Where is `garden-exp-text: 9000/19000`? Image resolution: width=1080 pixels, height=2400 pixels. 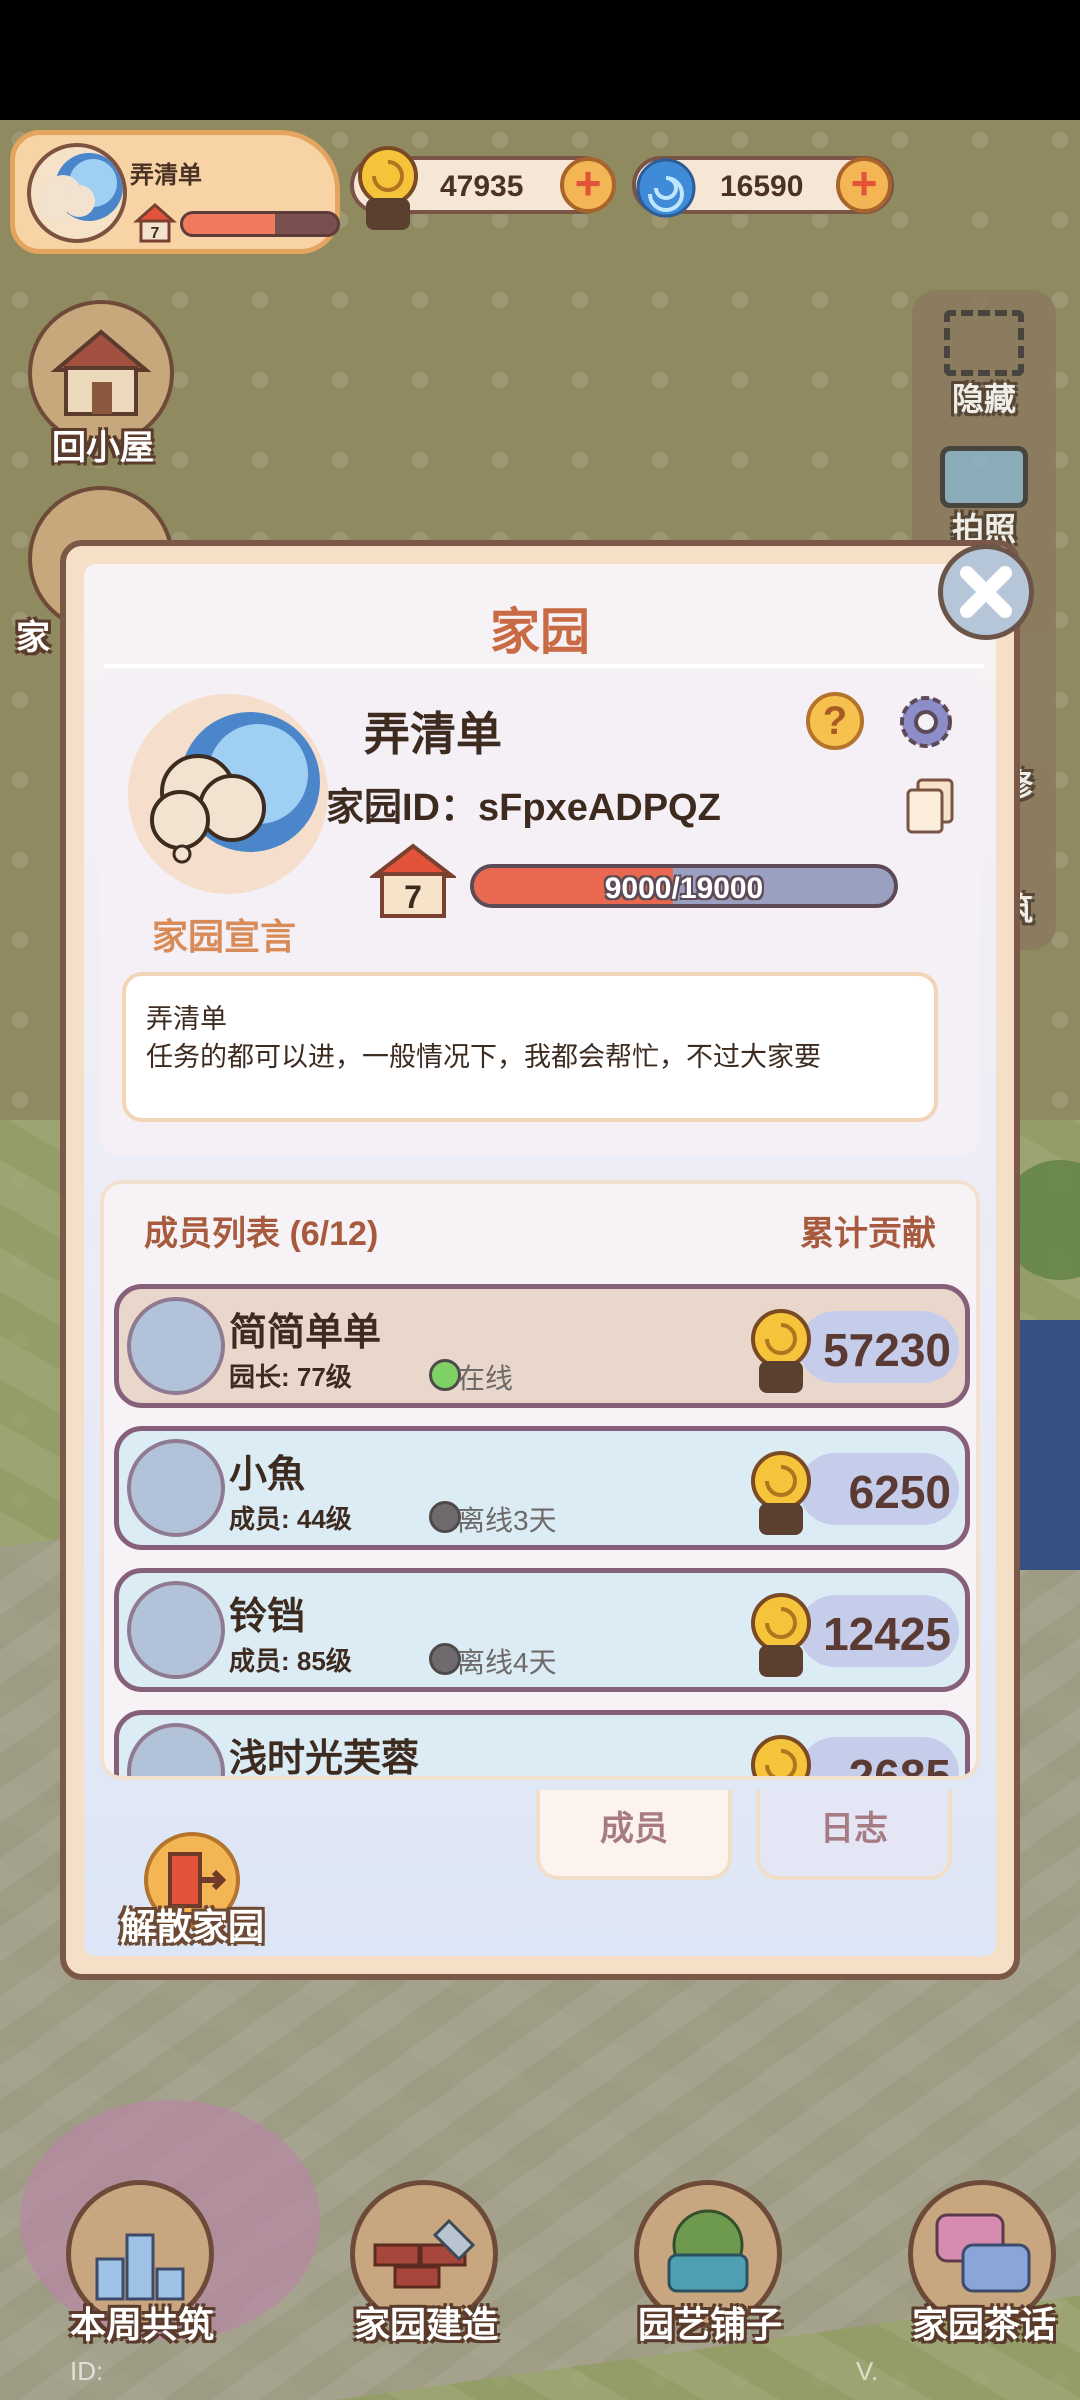 garden-exp-text: 9000/19000 is located at coordinates (684, 888).